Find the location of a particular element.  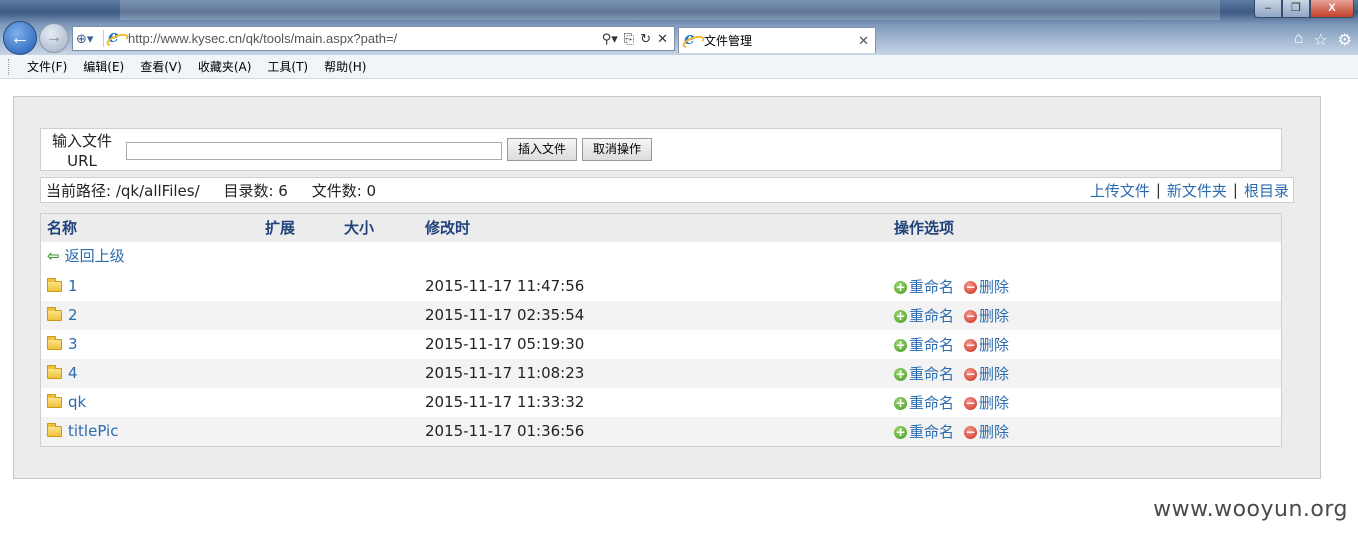

browser-toolbar-icons: ⌂ ☆ ⚙ is located at coordinates (1323, 40).